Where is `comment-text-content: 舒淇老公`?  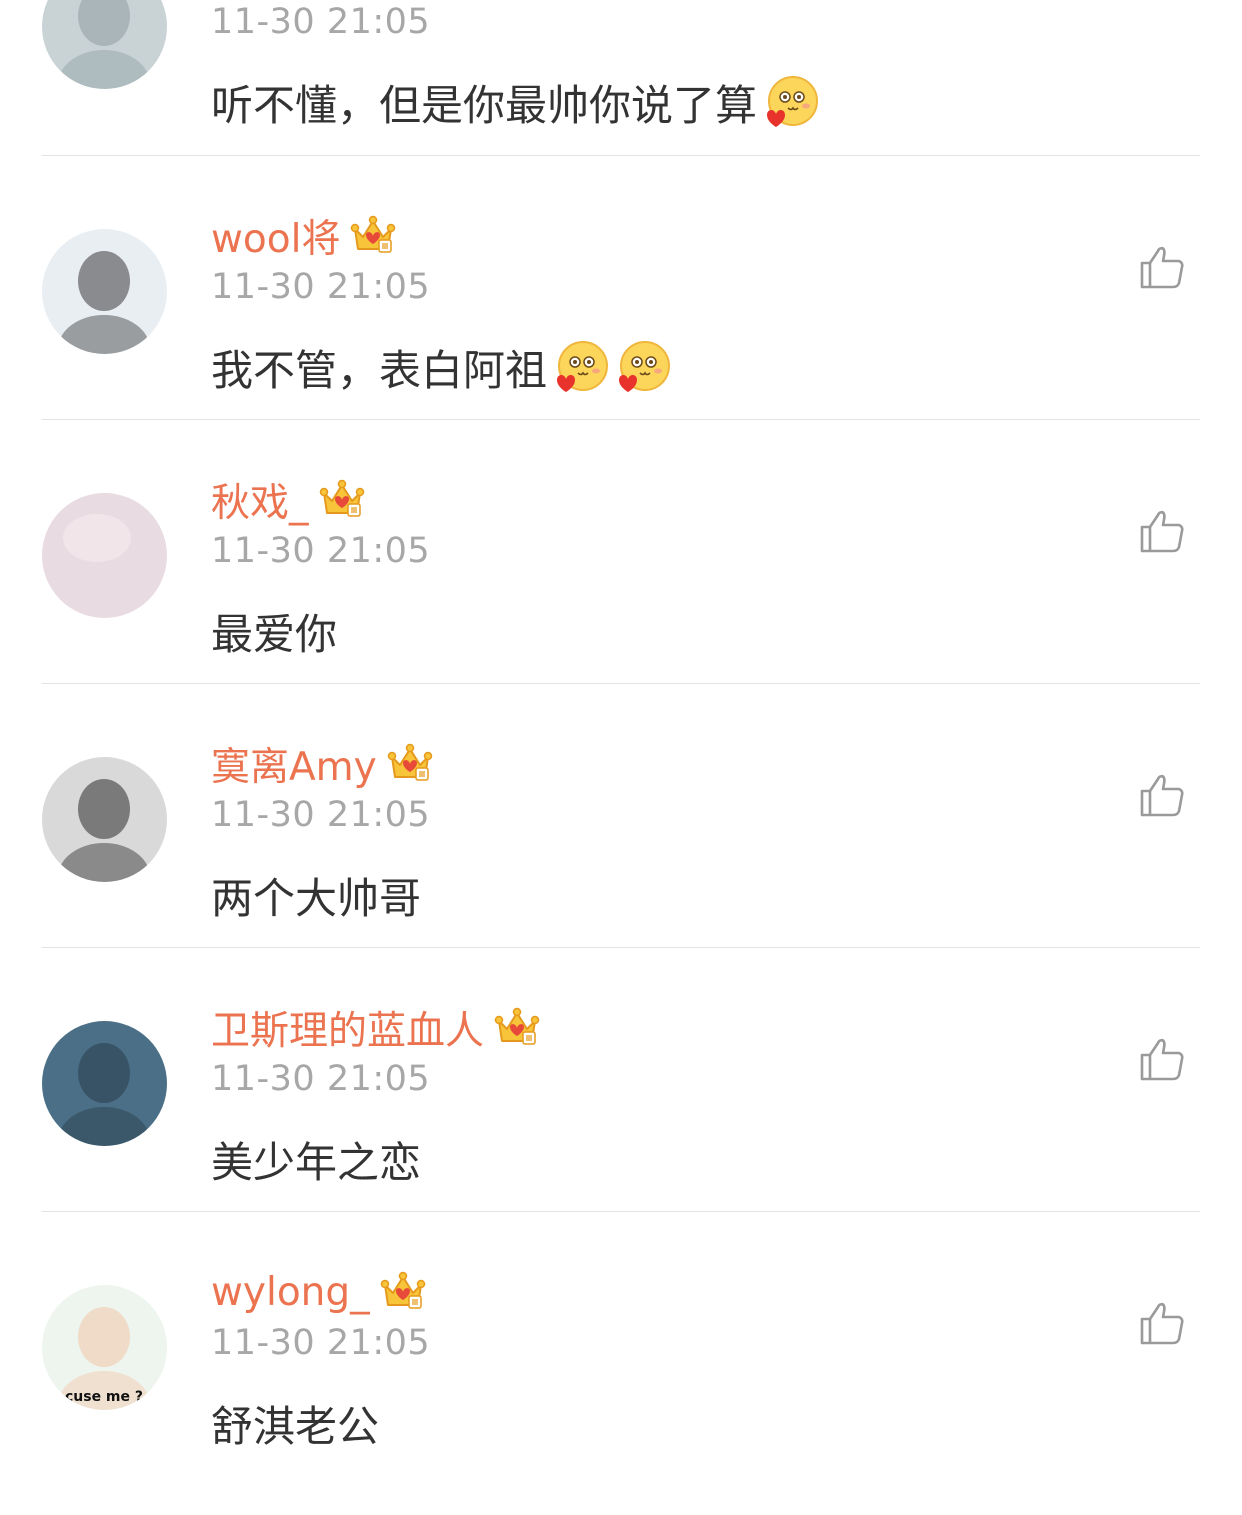
comment-text-content: 舒淇老公 is located at coordinates (295, 1426).